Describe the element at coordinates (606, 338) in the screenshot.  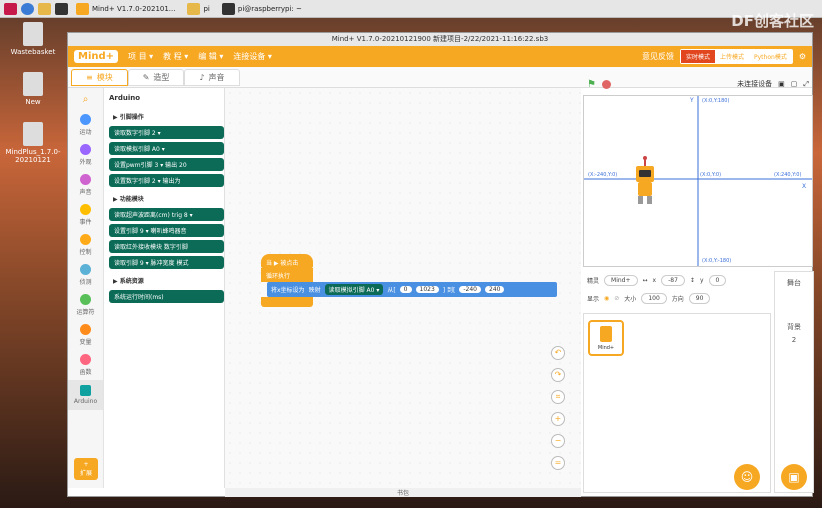
I see `sprite-thumb: Mind+` at that location.